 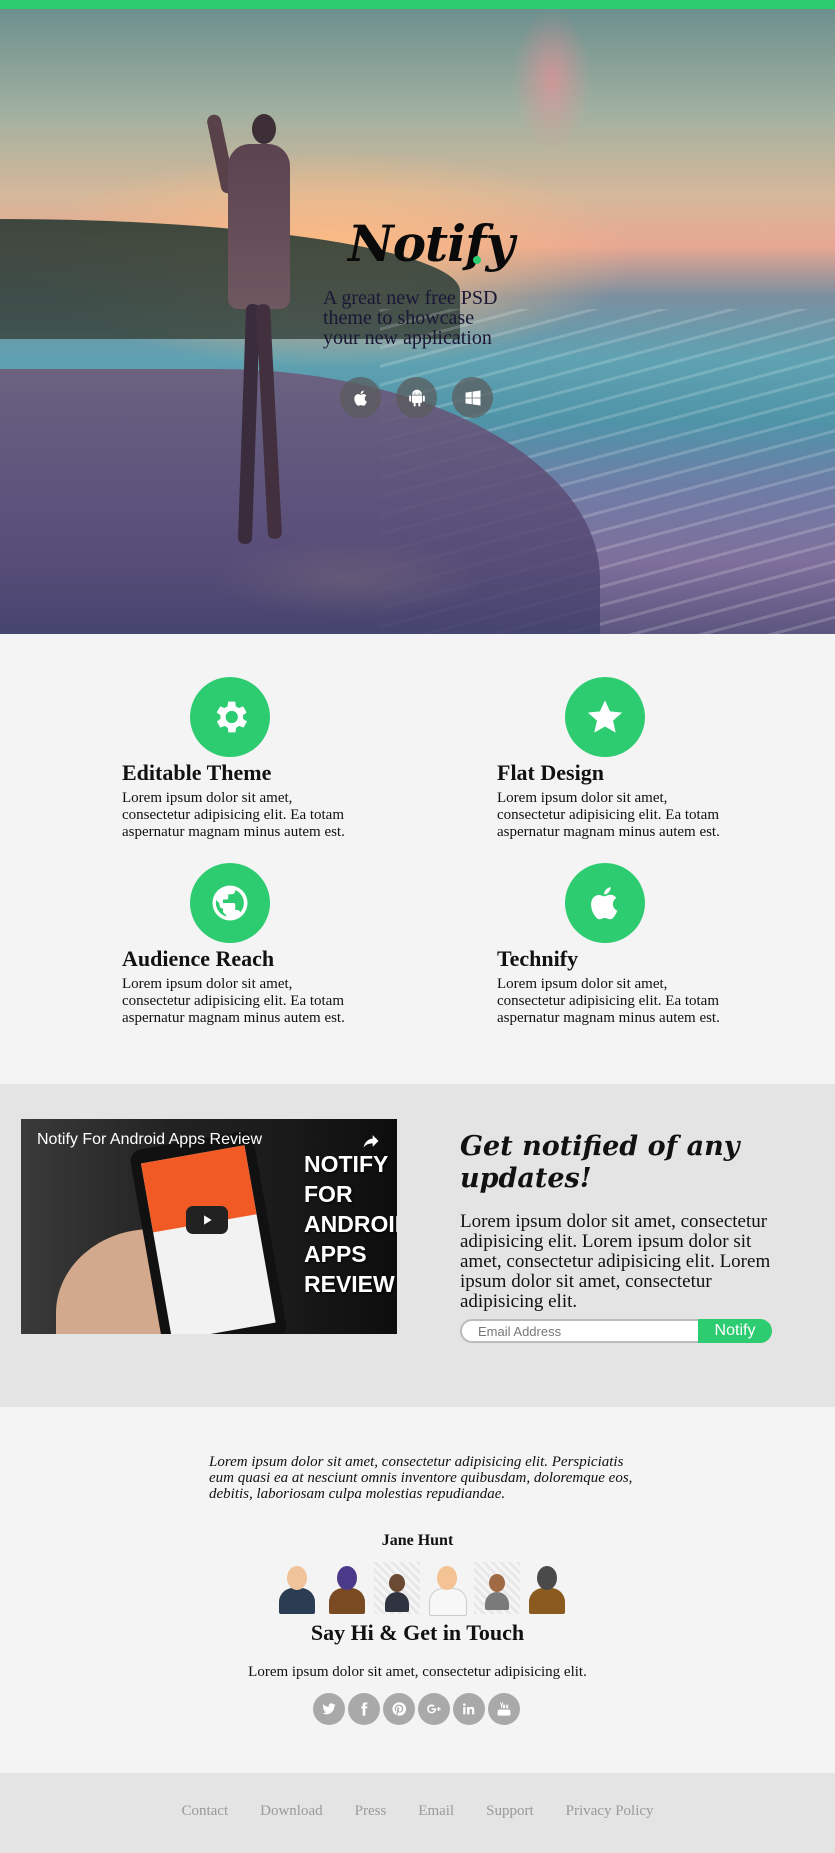 I want to click on play-icon, so click(x=208, y=1220).